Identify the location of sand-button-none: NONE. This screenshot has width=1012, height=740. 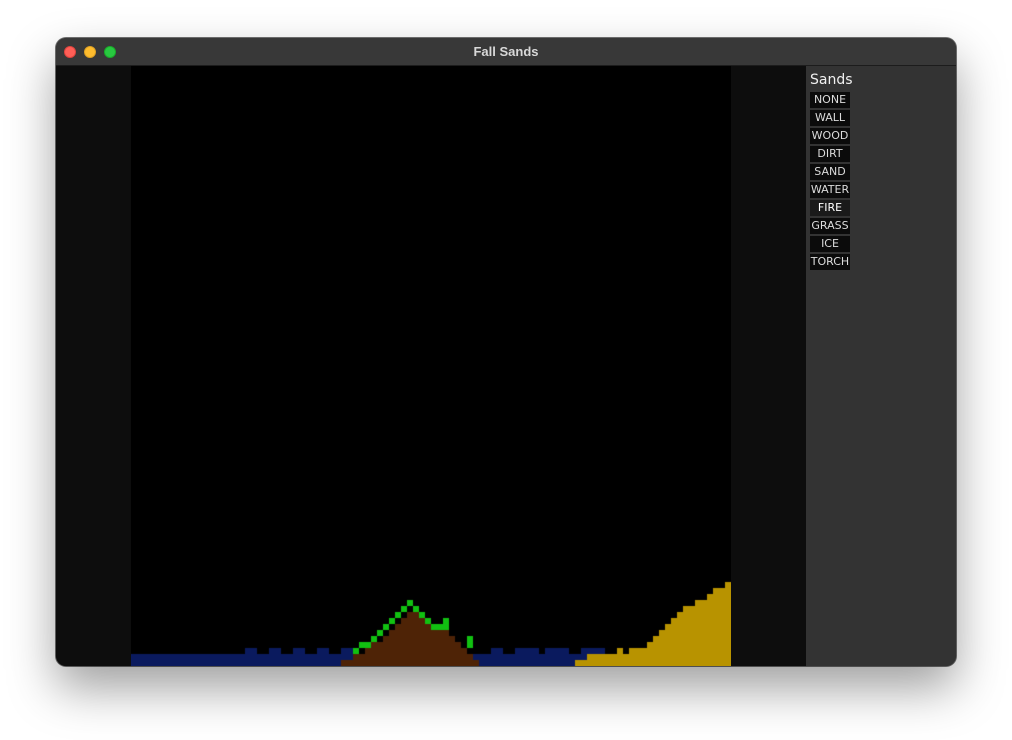
(830, 100).